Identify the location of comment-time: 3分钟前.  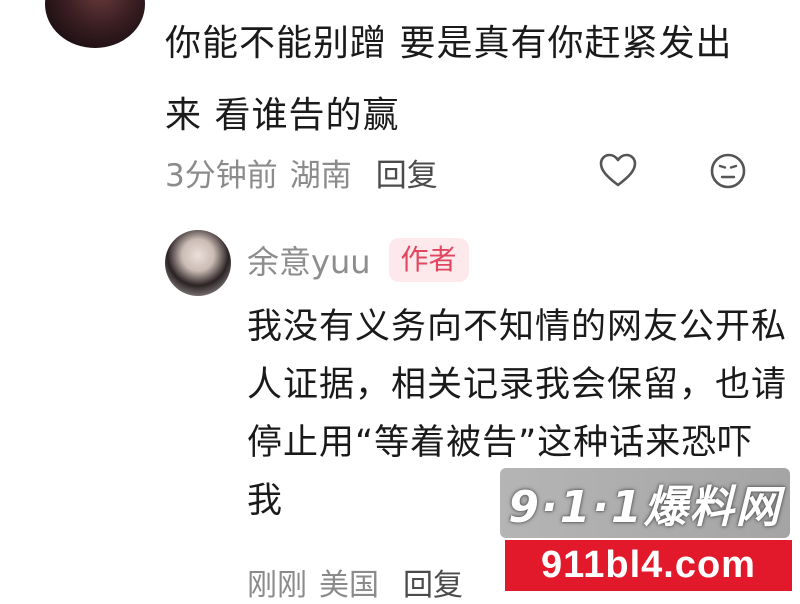
(221, 175).